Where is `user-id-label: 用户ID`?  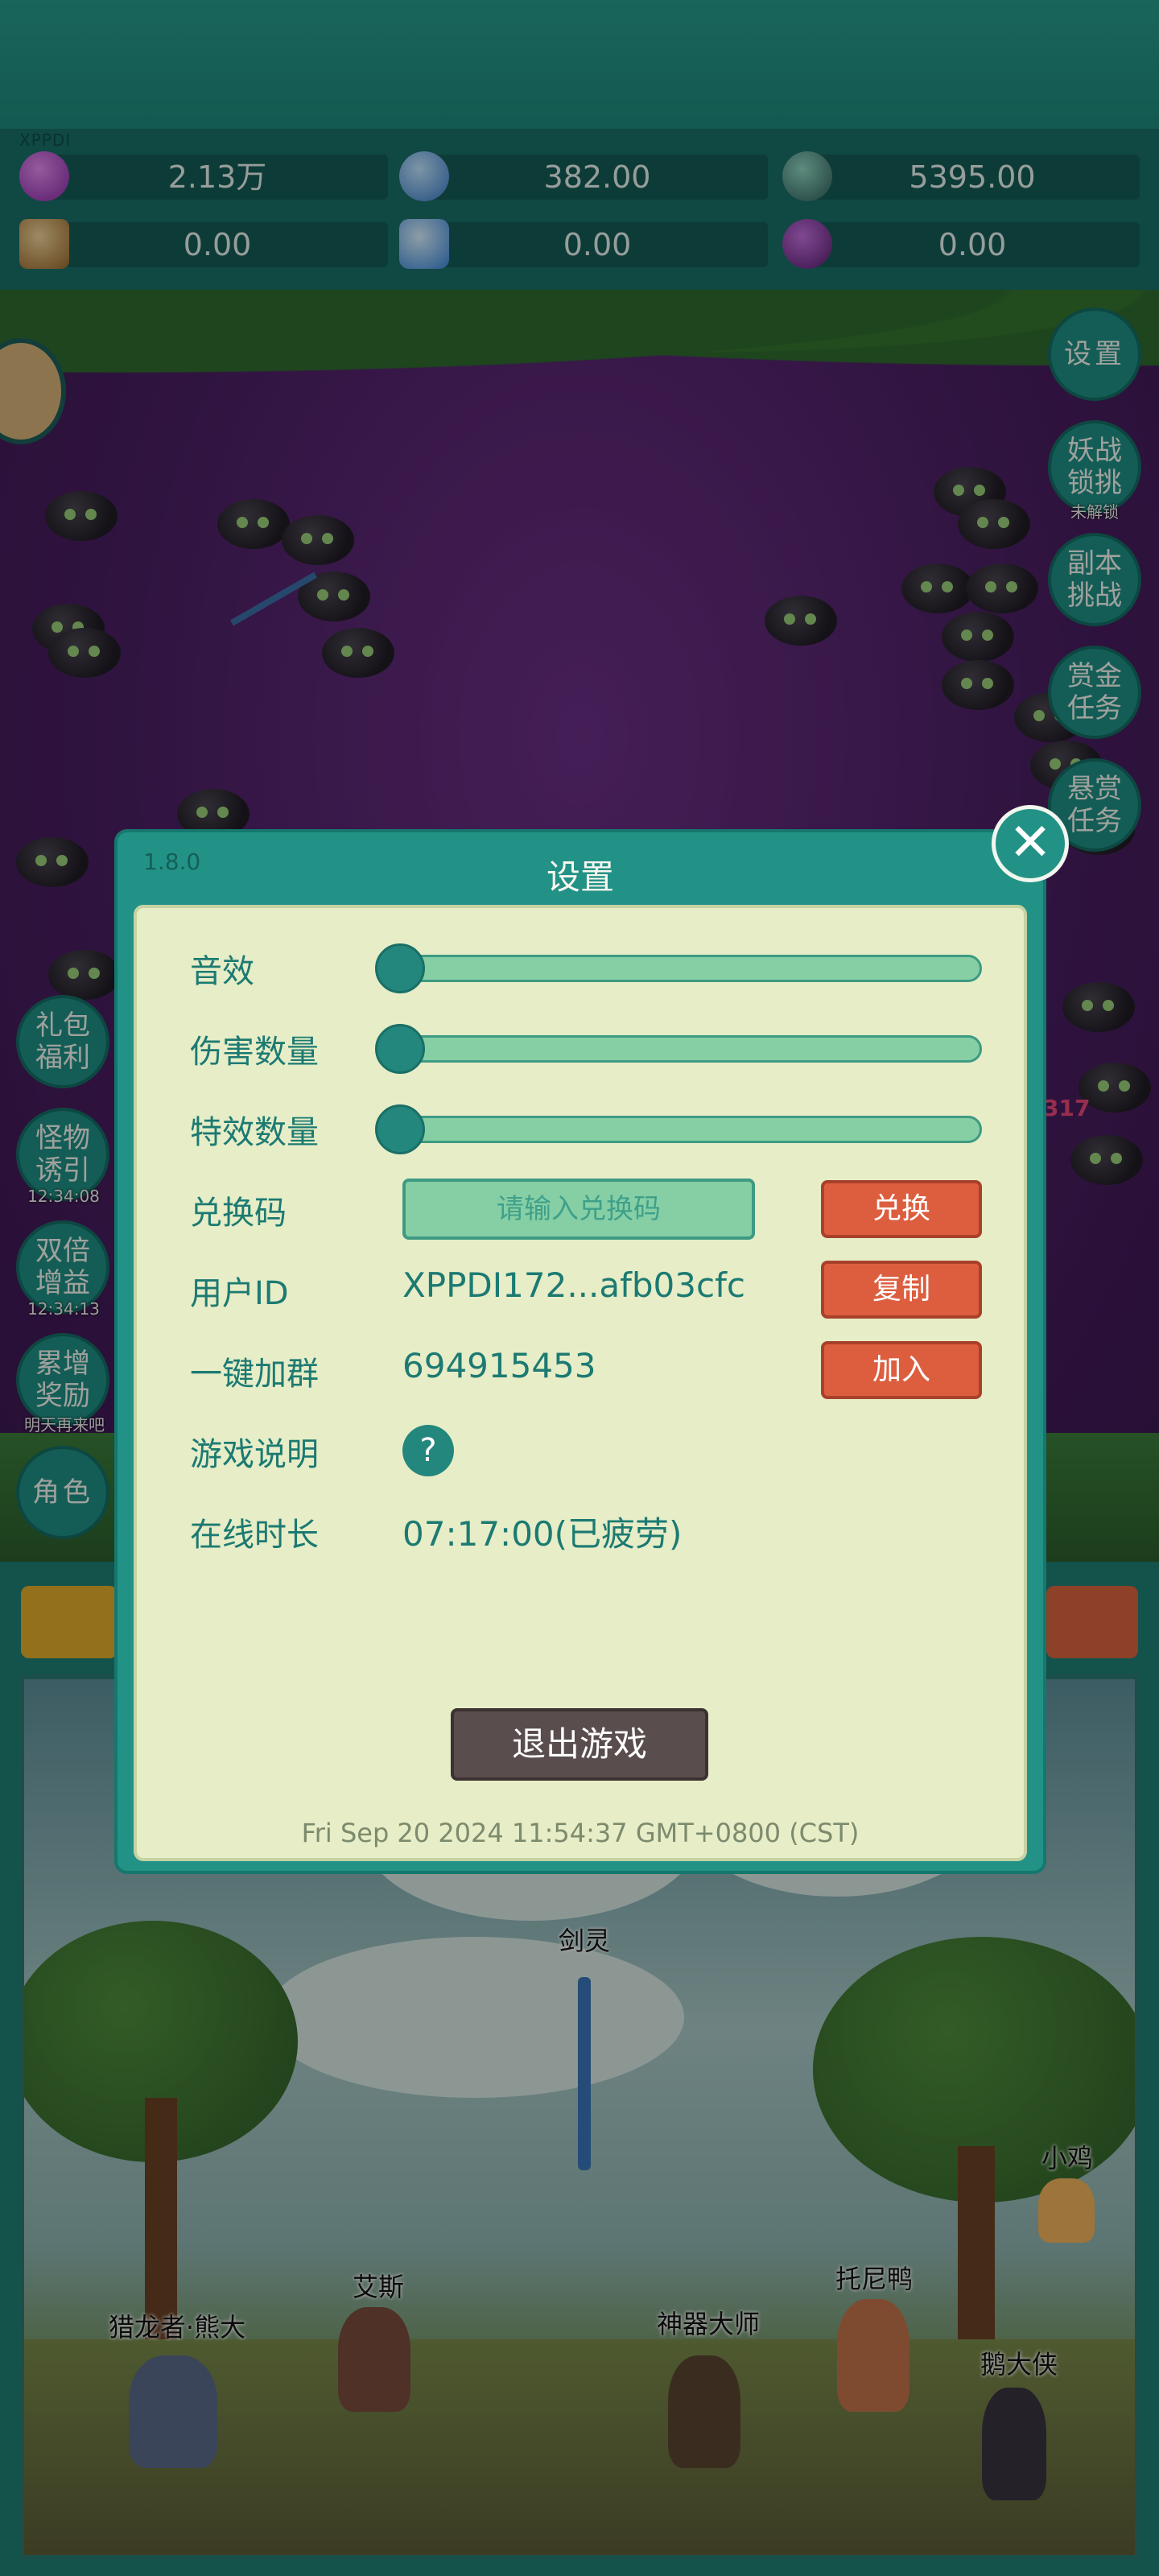 user-id-label: 用户ID is located at coordinates (240, 1293).